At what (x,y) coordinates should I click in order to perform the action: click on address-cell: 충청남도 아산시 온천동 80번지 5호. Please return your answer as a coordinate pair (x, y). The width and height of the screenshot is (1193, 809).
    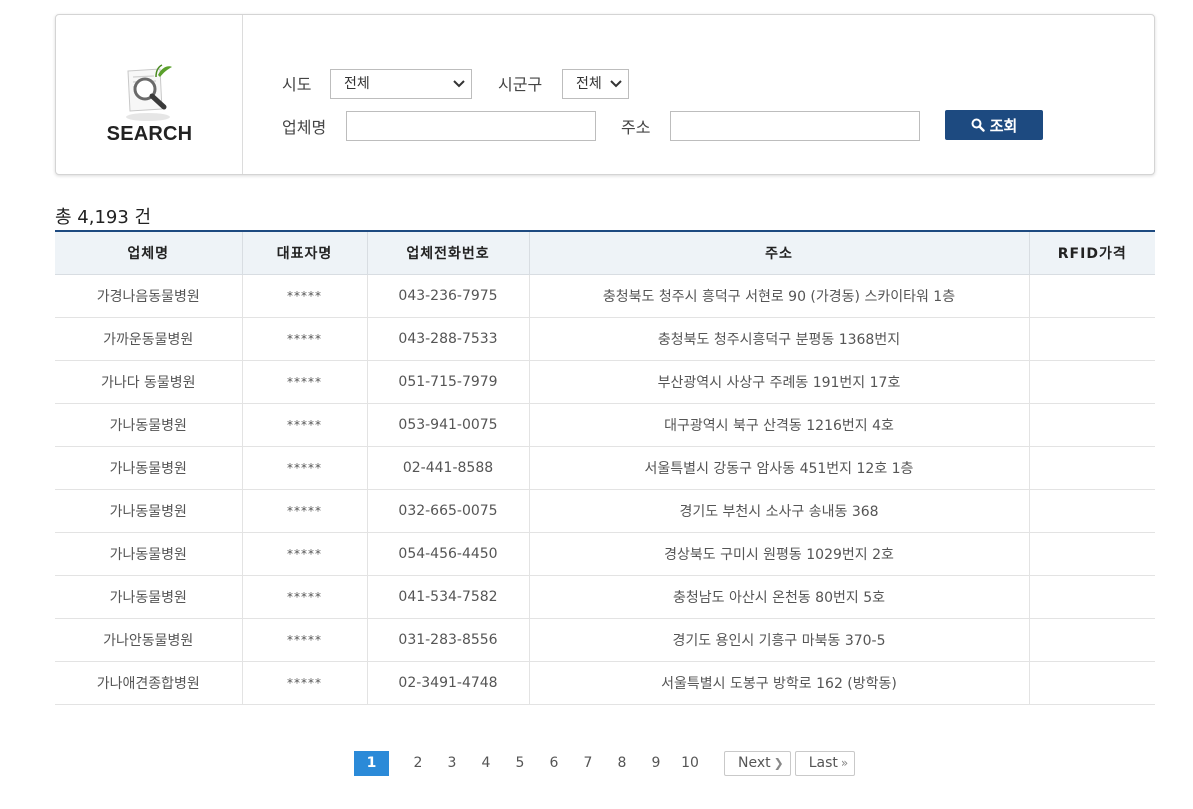
    Looking at the image, I should click on (779, 597).